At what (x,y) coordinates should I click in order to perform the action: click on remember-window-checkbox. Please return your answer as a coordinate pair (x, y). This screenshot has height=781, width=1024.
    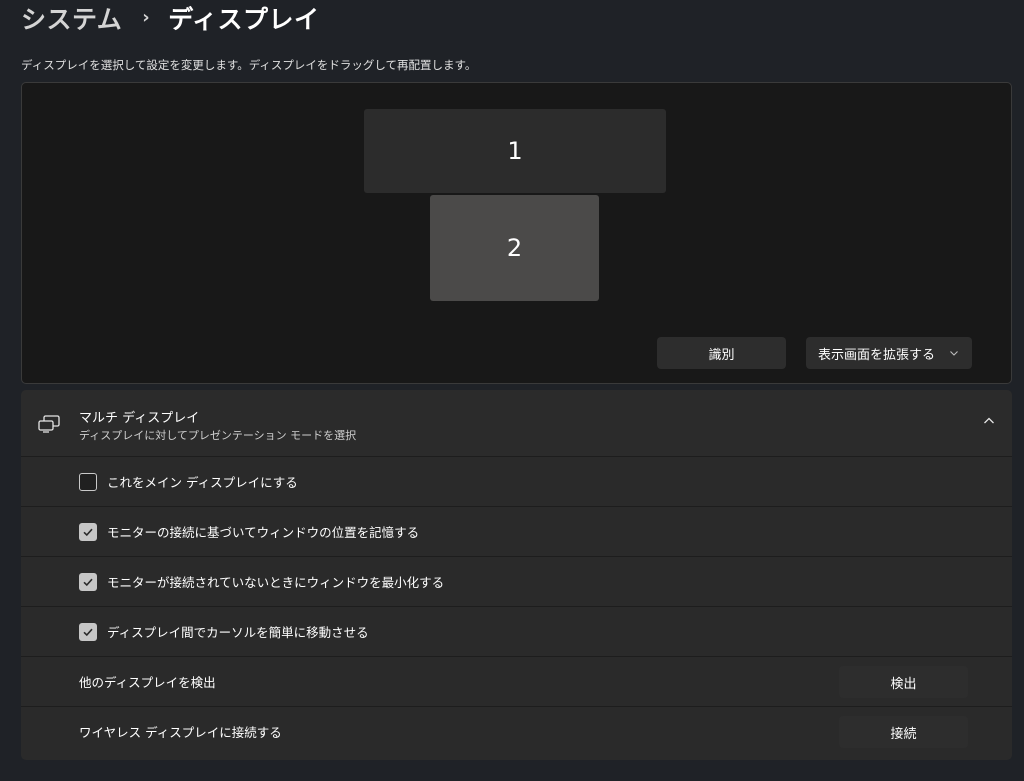
    Looking at the image, I should click on (88, 531).